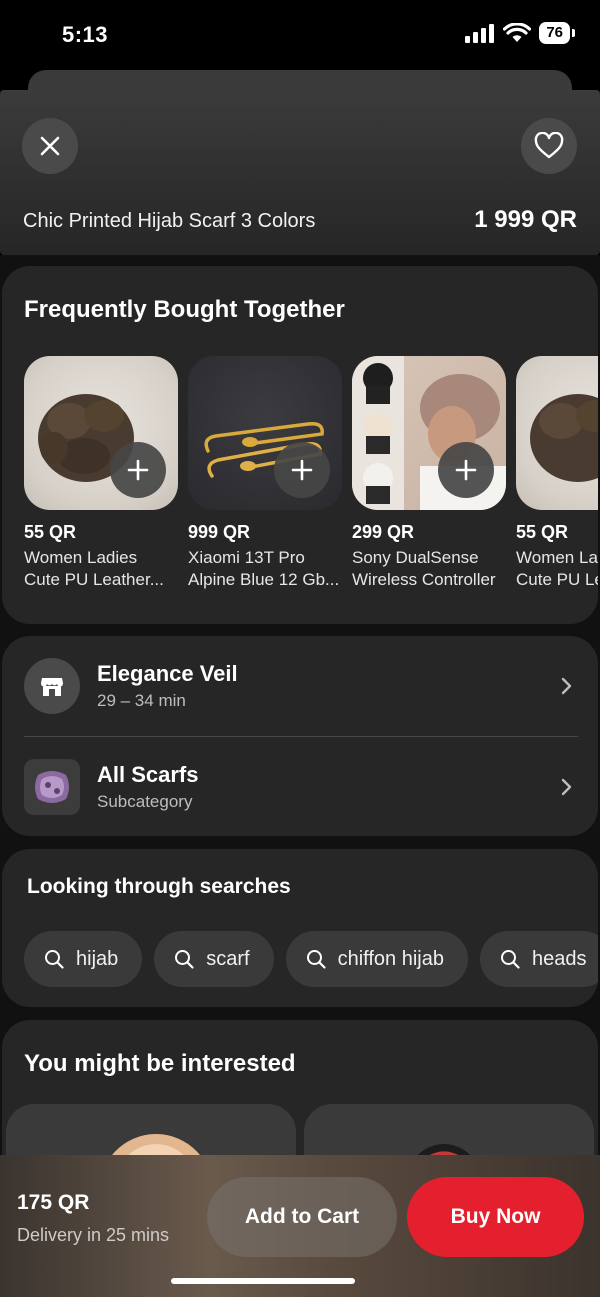  I want to click on store-delivery-time: 29 – 34 min, so click(141, 700).